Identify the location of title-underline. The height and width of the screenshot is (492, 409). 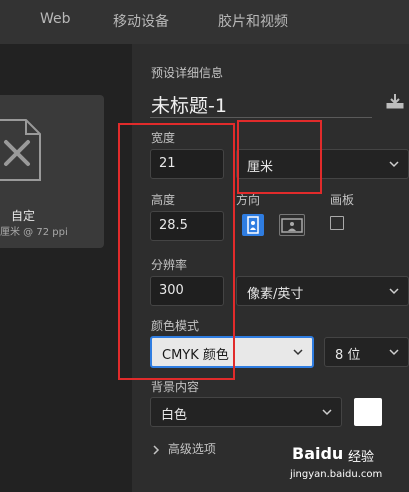
(261, 117).